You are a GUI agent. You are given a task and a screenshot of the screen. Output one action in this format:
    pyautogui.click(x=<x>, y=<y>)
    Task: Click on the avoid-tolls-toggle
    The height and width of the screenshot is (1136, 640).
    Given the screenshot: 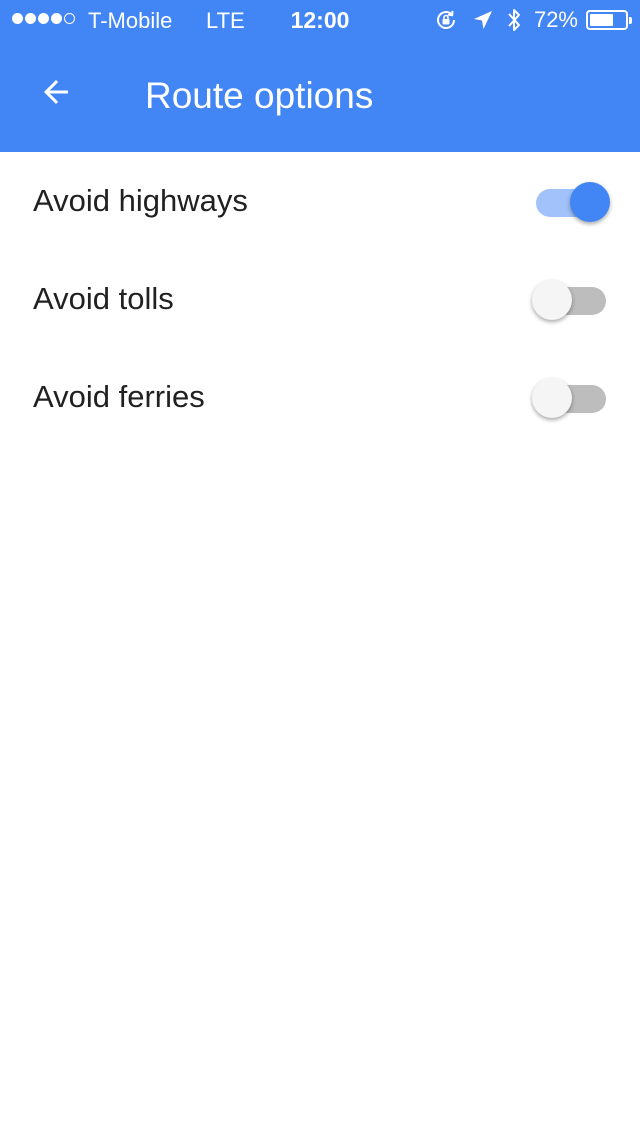 What is the action you would take?
    pyautogui.click(x=570, y=300)
    